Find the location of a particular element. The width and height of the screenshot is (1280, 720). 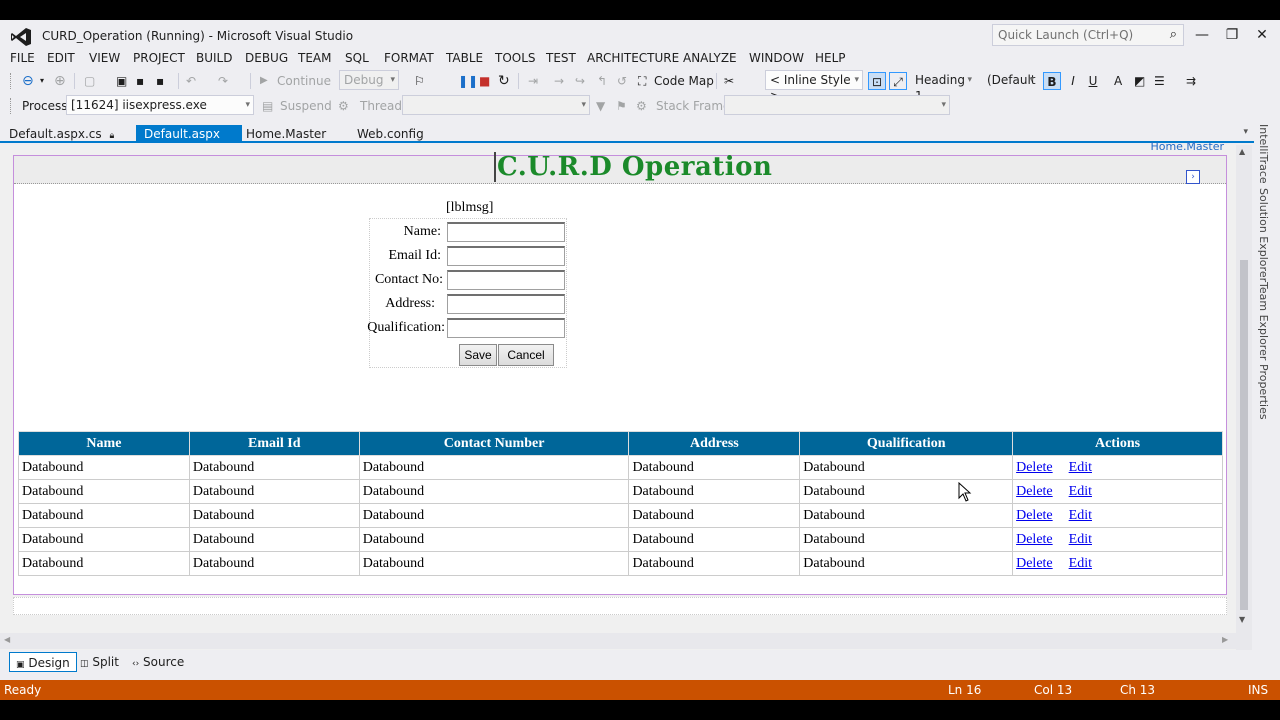

show-next-statement-icon: ⇥ is located at coordinates (533, 81).